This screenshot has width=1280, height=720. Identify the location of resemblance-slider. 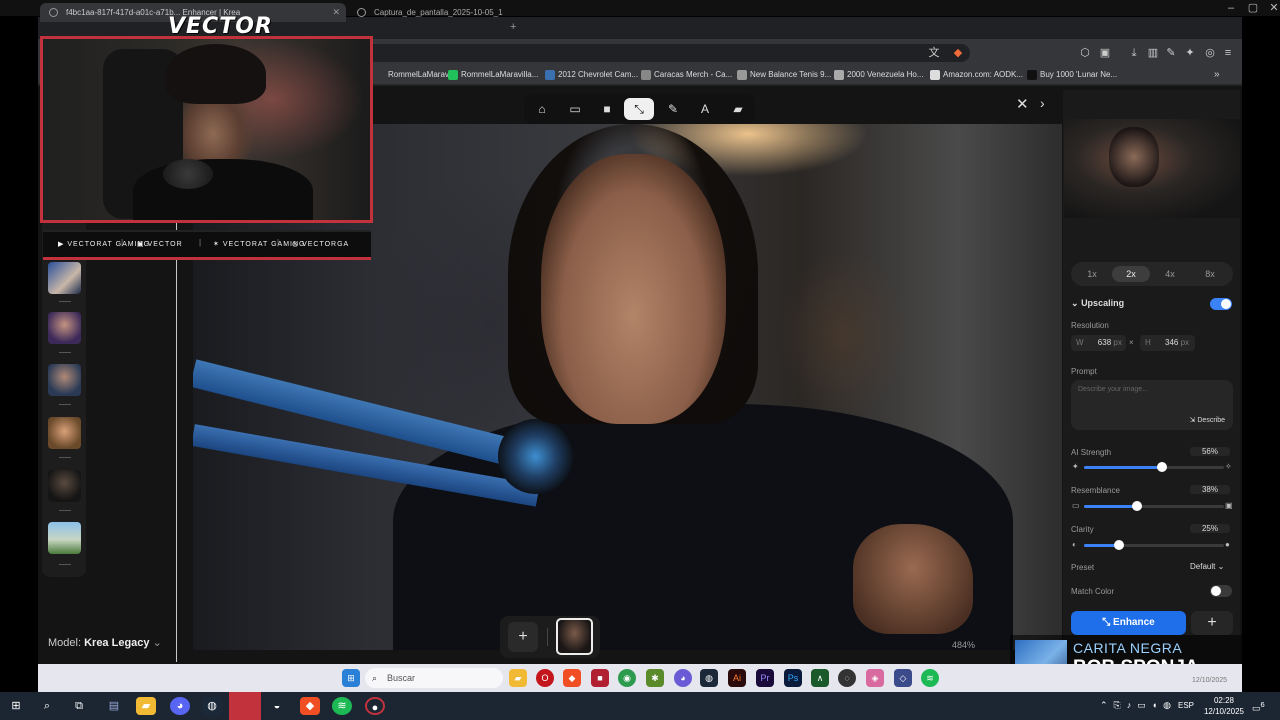
(1154, 506).